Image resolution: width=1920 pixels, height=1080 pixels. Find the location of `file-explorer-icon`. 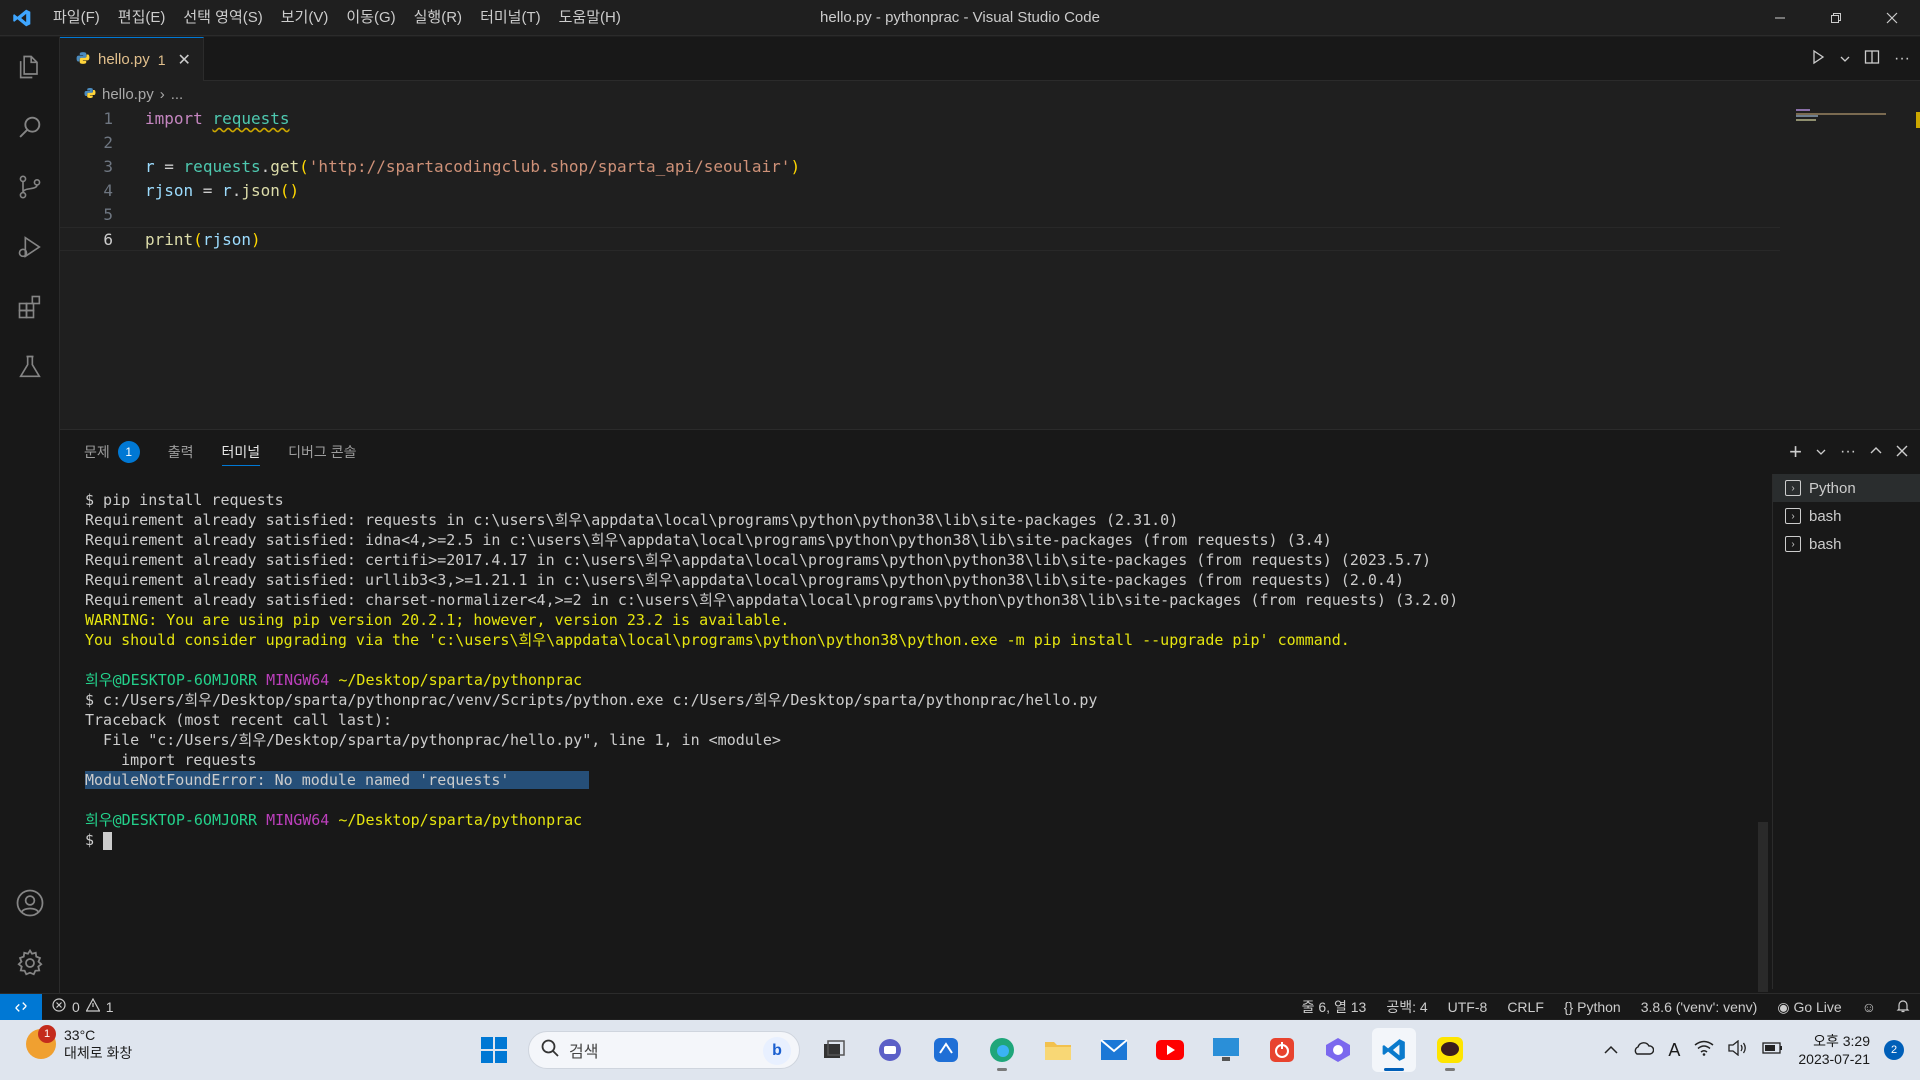

file-explorer-icon is located at coordinates (1058, 1050).